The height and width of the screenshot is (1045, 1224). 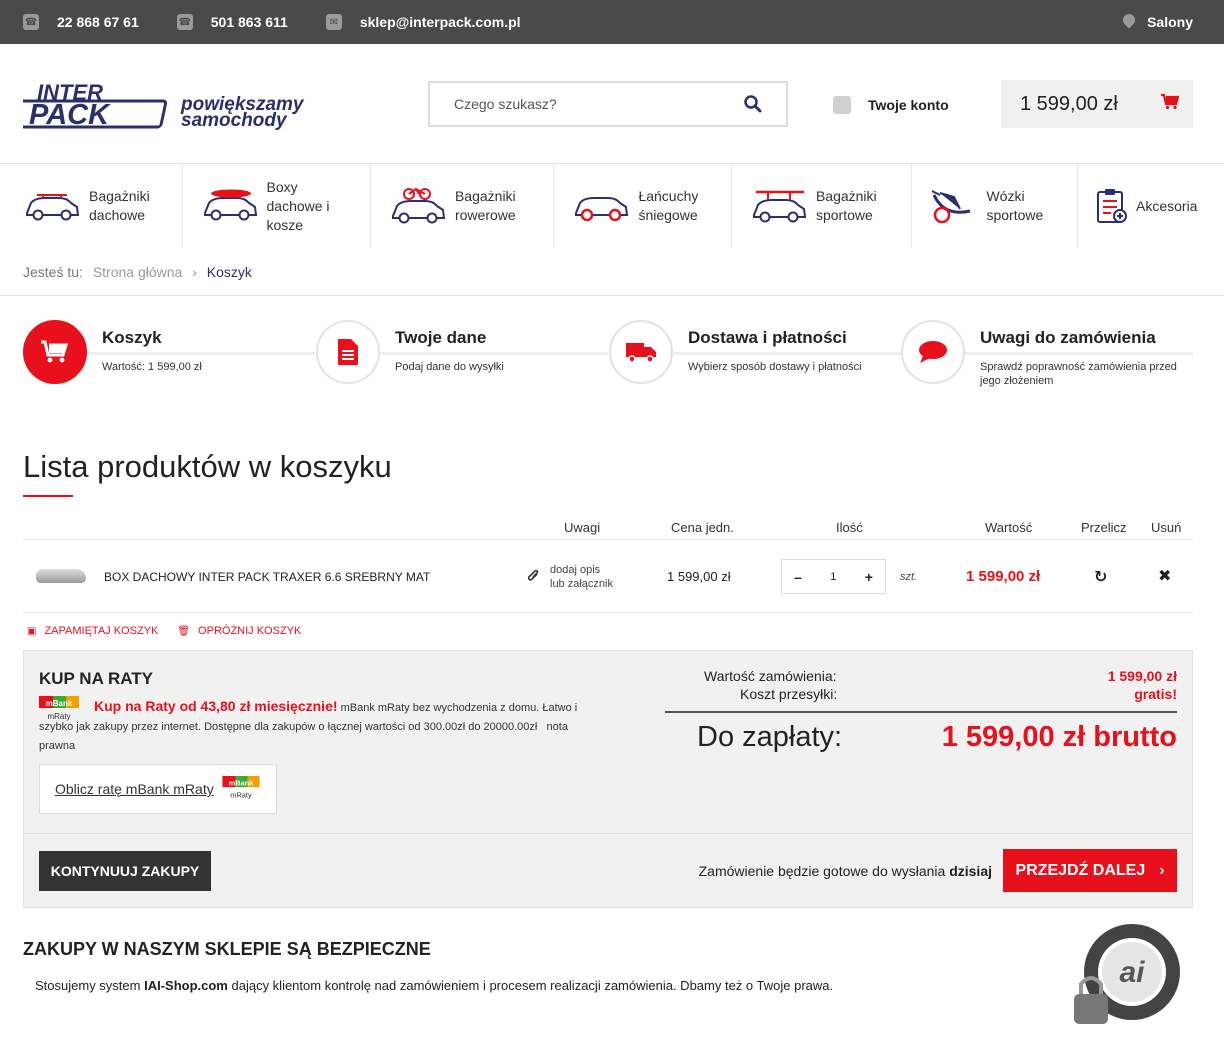 I want to click on category-lancuchy-sniegowe: Łańcuchy śniegowe, so click(x=652, y=206).